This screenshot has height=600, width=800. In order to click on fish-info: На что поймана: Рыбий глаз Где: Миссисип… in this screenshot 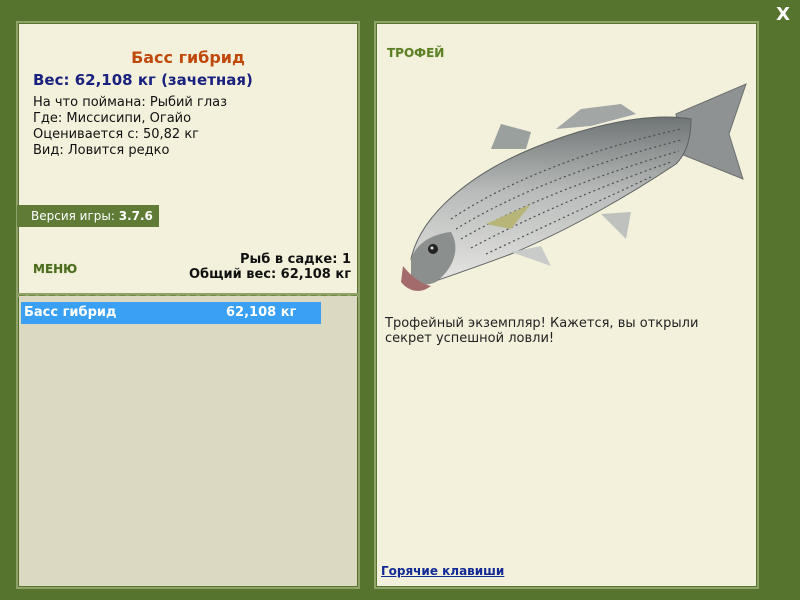, I will do `click(130, 127)`.